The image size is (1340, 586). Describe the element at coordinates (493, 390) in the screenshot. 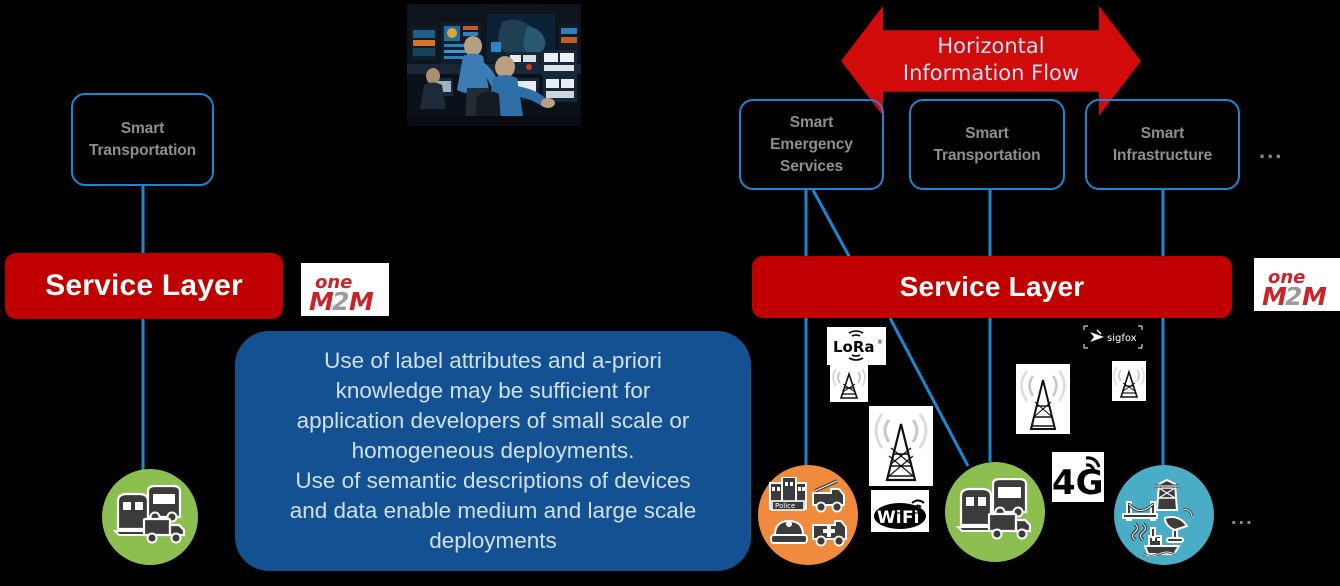

I see `info-line-2: knowledge may be sufficient for` at that location.